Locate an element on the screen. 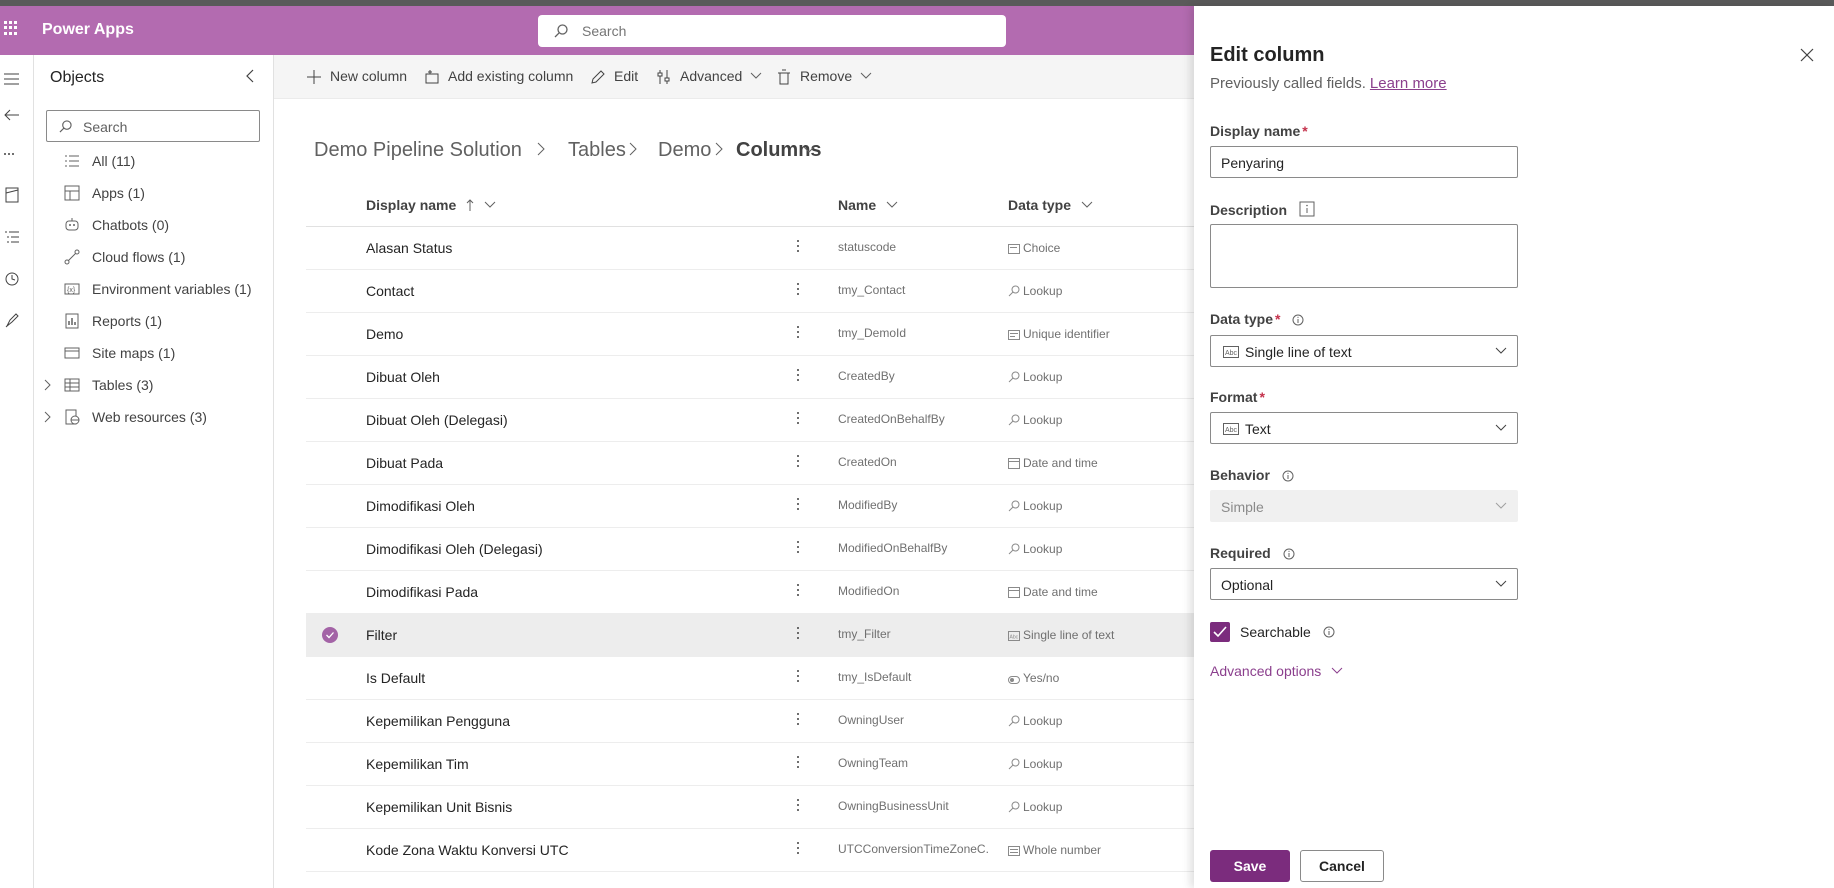 The image size is (1834, 888). cell-display-name: Kepemilikan Pengguna is located at coordinates (438, 721).